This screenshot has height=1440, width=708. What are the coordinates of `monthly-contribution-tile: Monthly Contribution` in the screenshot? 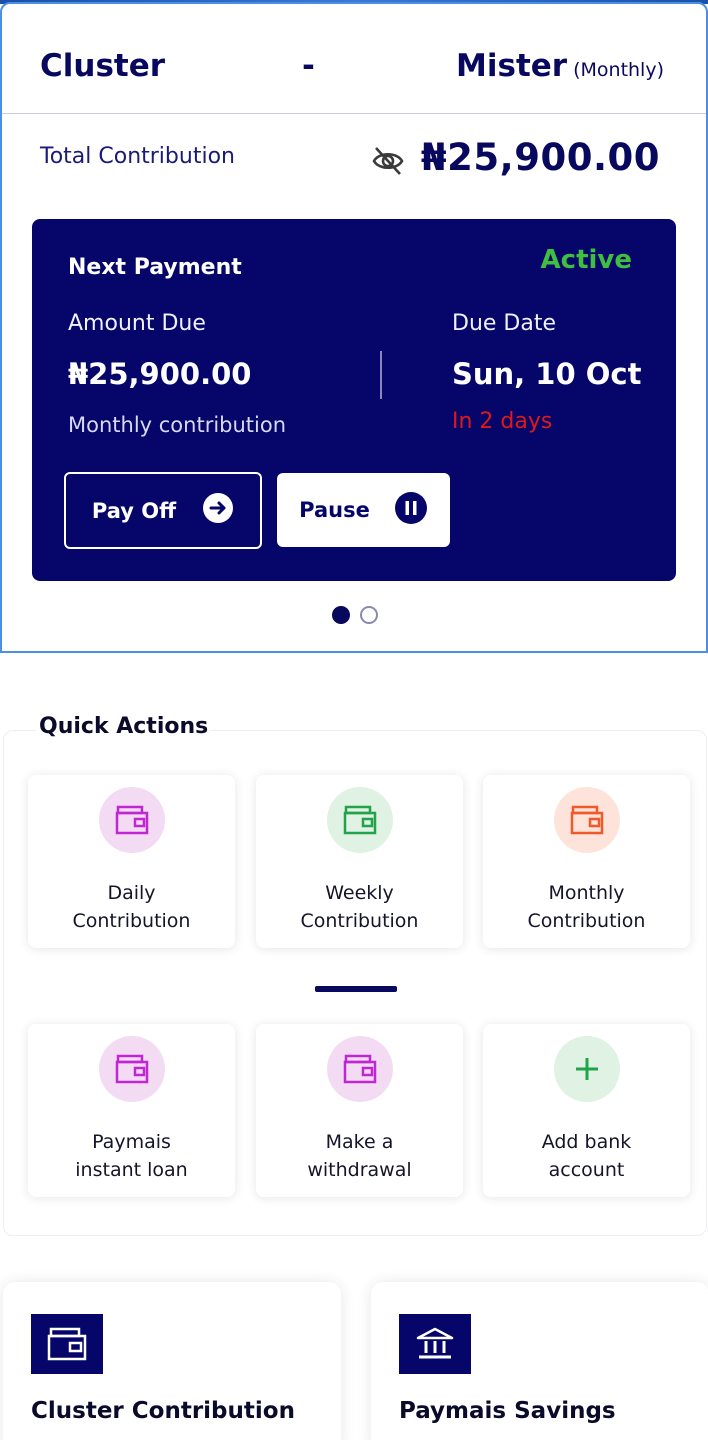 It's located at (586, 861).